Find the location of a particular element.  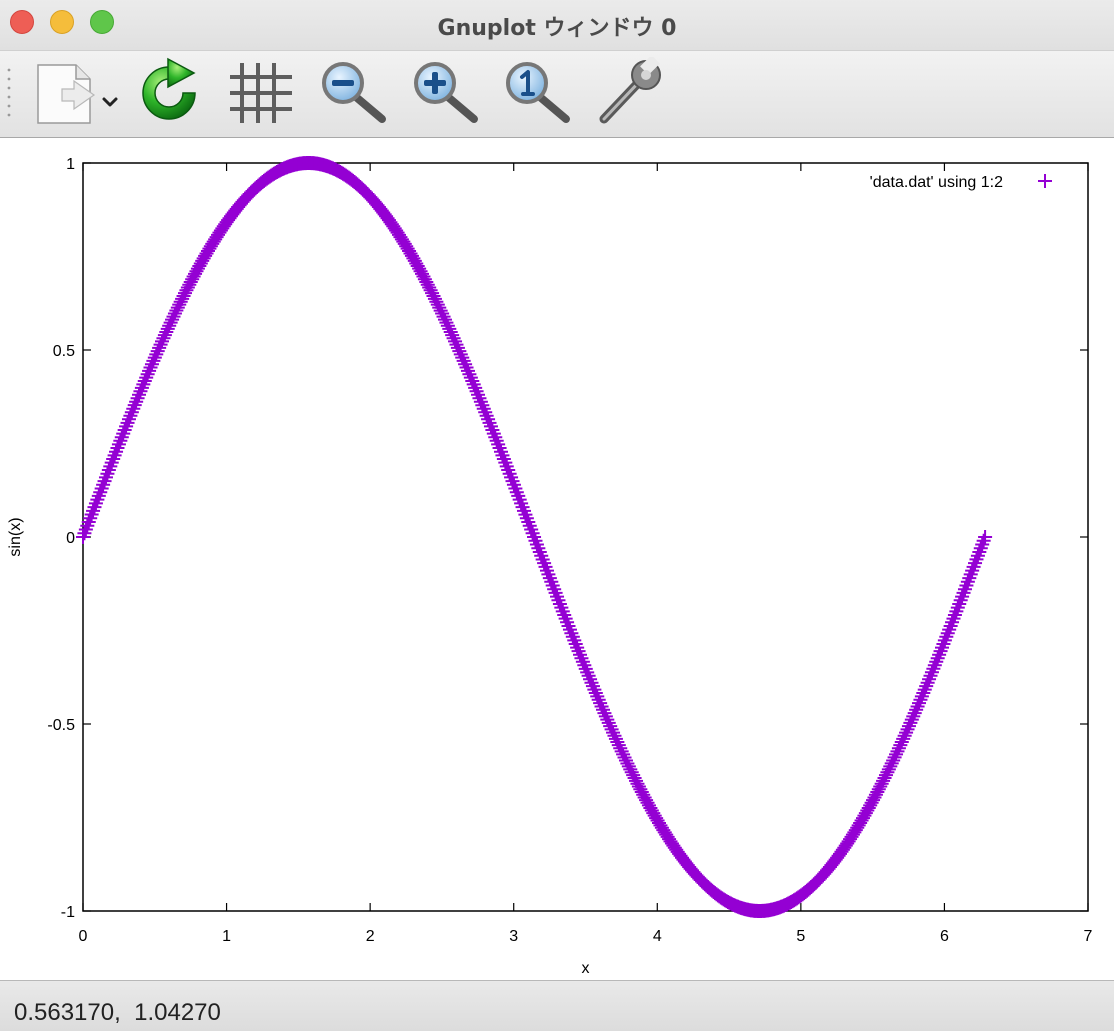

x-axis-label: x is located at coordinates (586, 968).